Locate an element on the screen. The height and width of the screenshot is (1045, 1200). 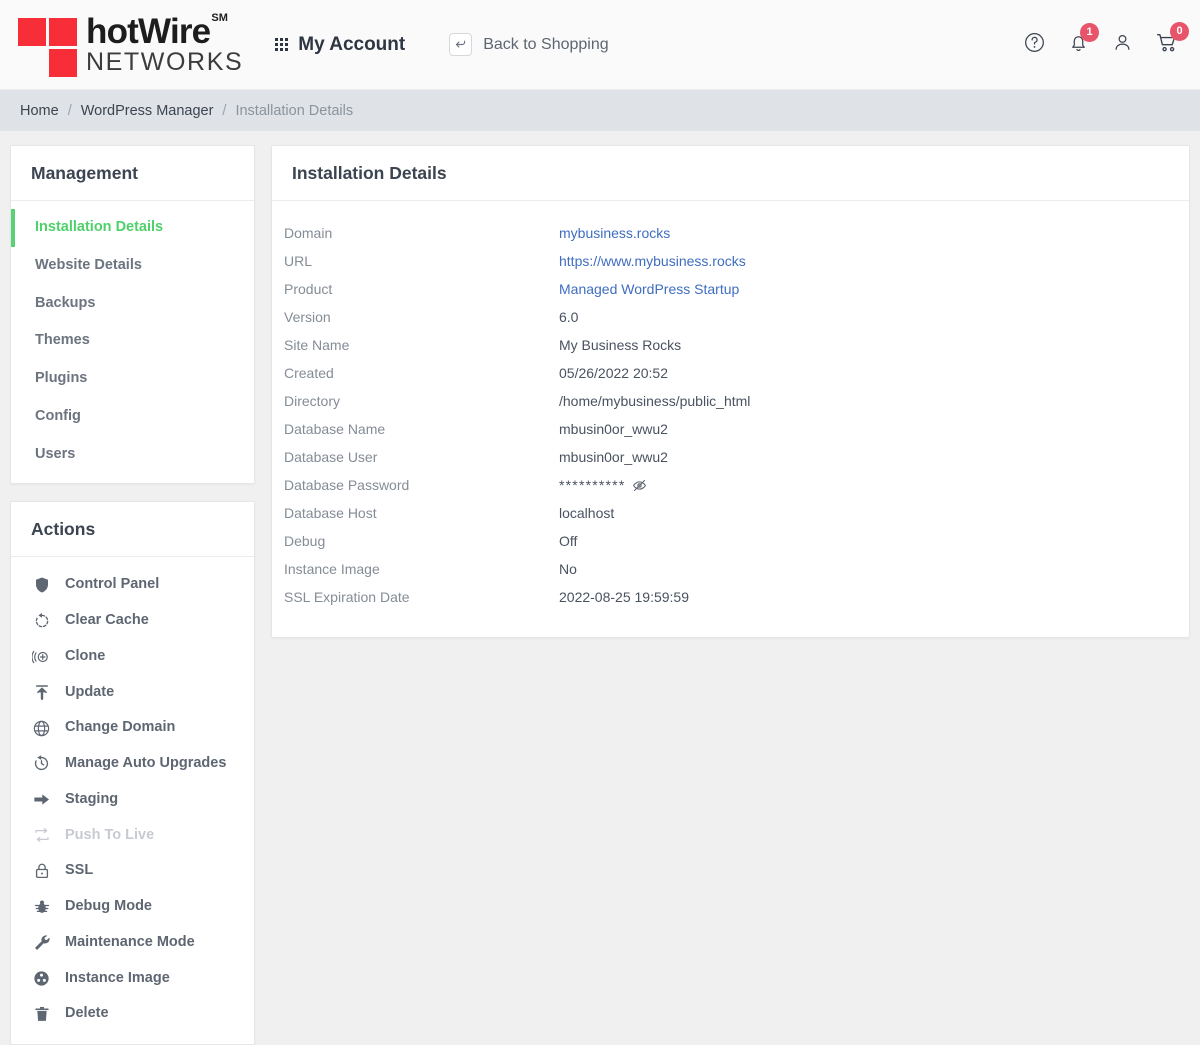
row-label: SSL Expiration Date is located at coordinates (347, 597).